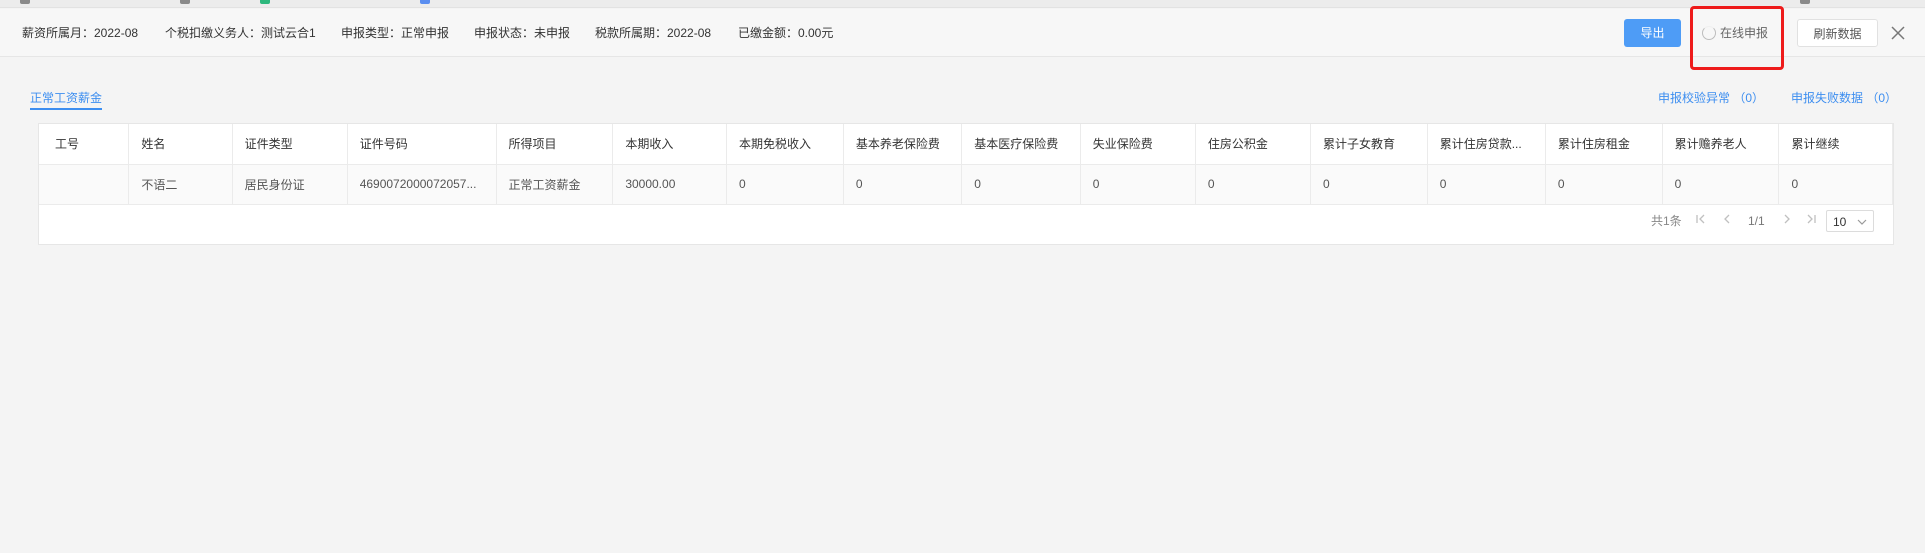  What do you see at coordinates (1138, 144) in the screenshot?
I see `column-header: 失业保险费` at bounding box center [1138, 144].